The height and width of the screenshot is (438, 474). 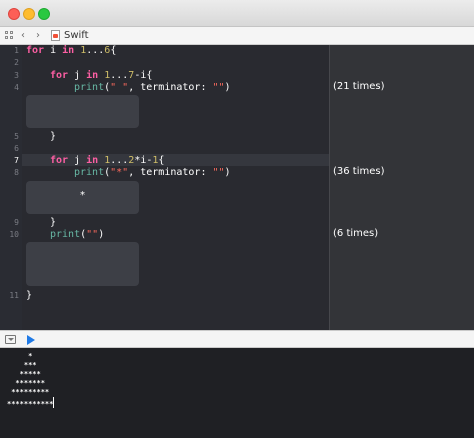 I want to click on file-name-breadcrumb: Swift, so click(x=76, y=36).